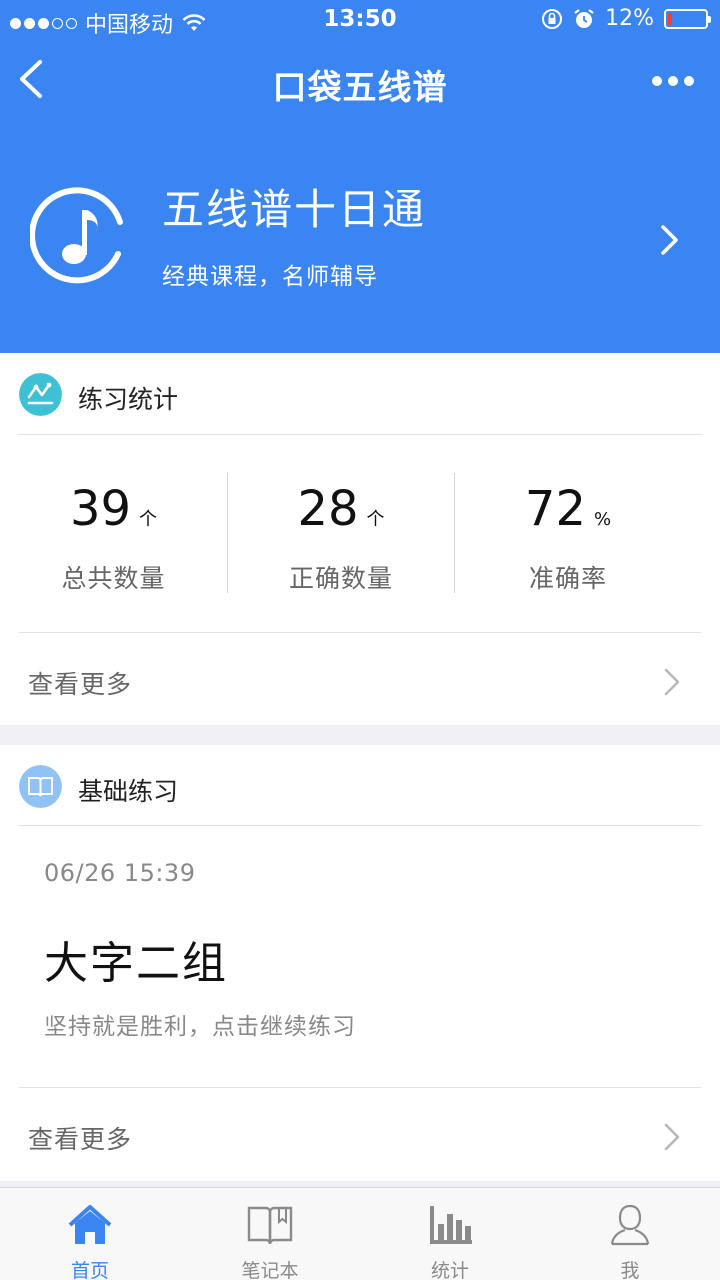 This screenshot has height=1280, width=720. Describe the element at coordinates (360, 786) in the screenshot. I see `card-header: 基础练习` at that location.